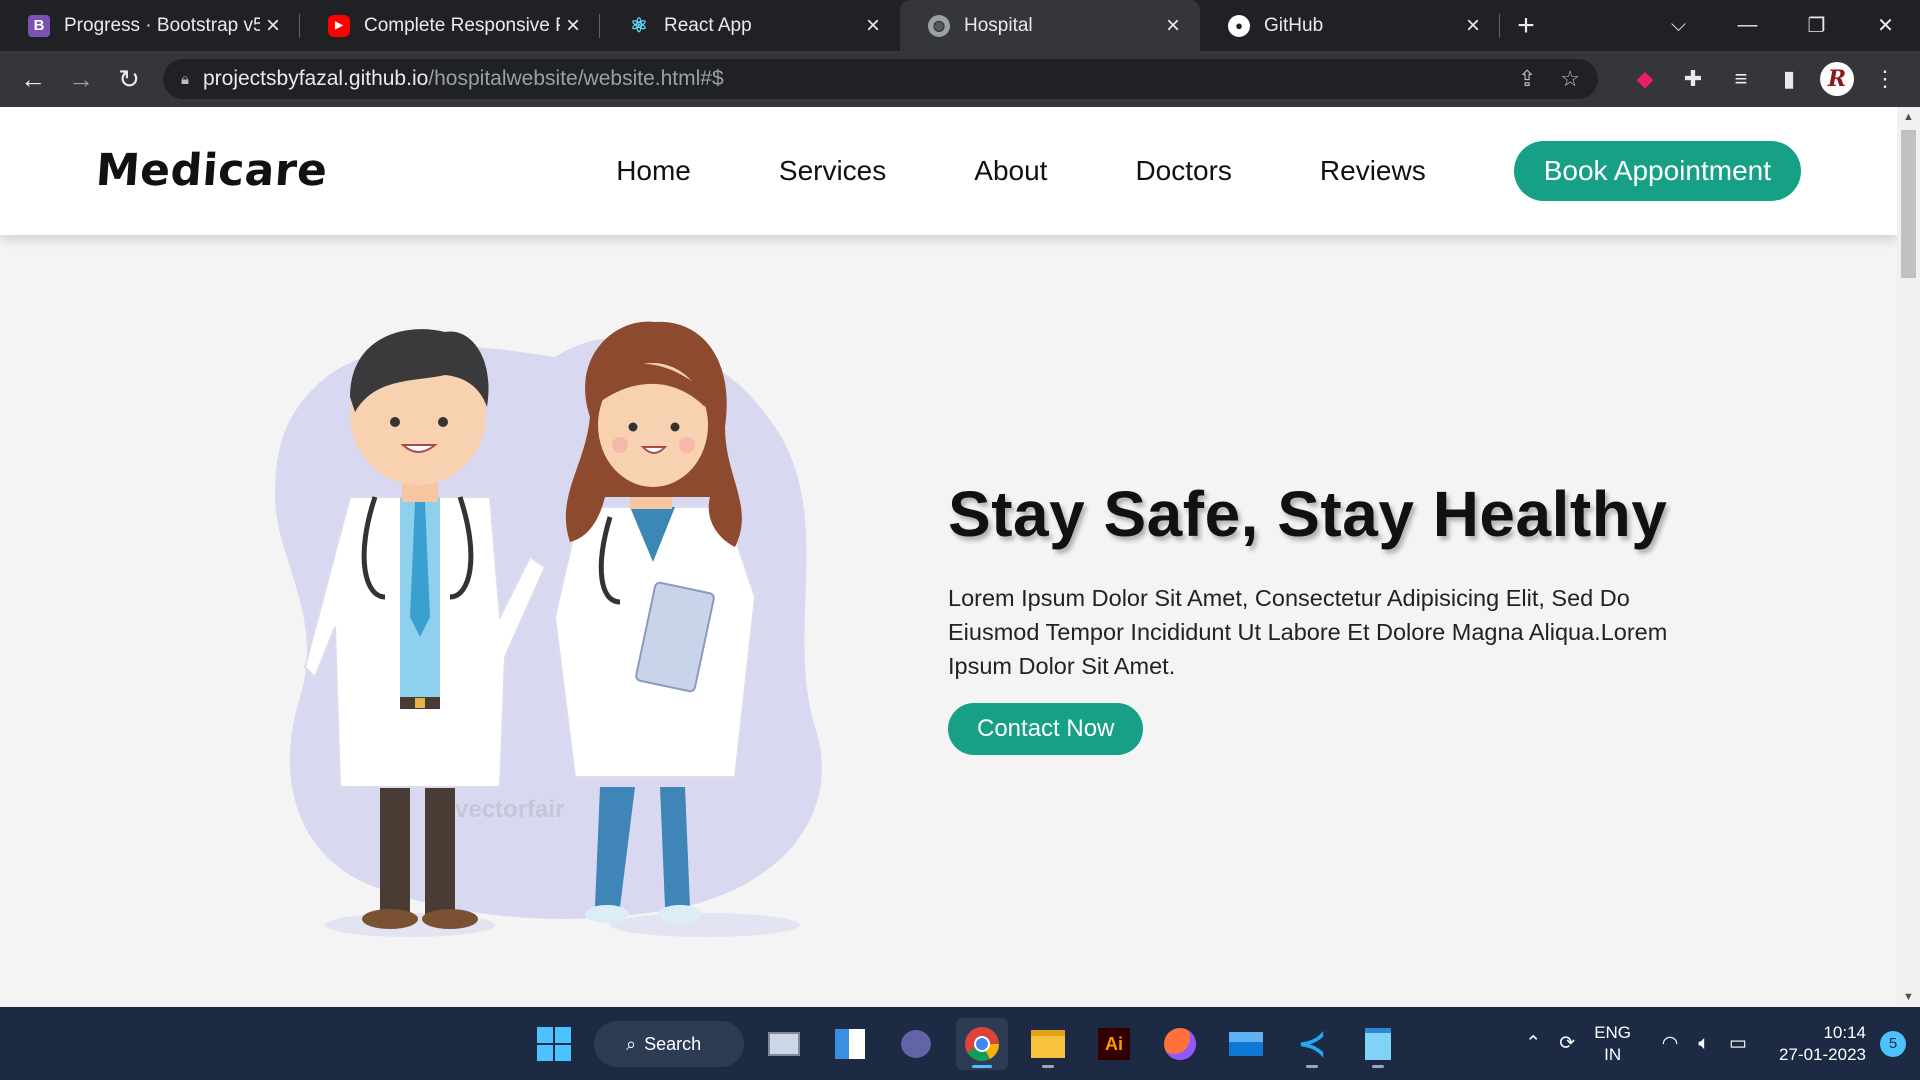  Describe the element at coordinates (1527, 79) in the screenshot. I see `share-icon: ⇪` at that location.